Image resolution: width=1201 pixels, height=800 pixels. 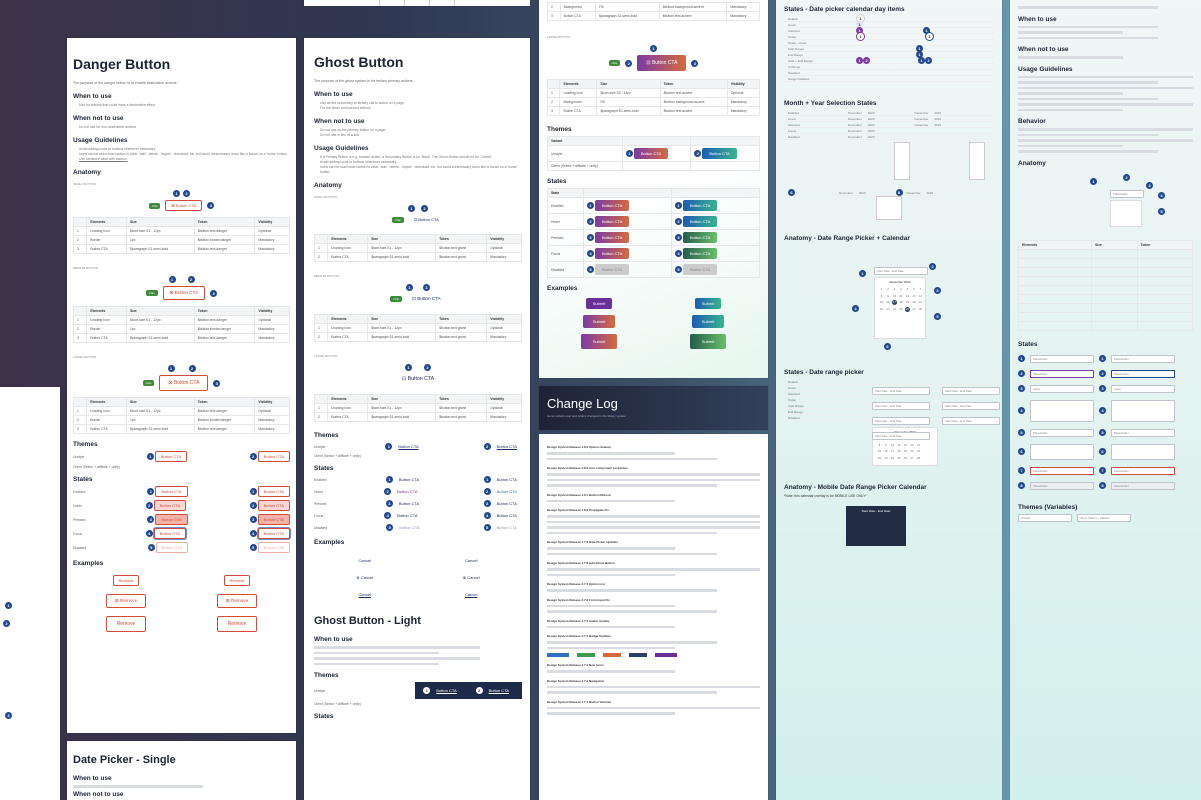 I want to click on dark-theme-preview: 1 Button CTA 2 Button CTA, so click(x=468, y=690).